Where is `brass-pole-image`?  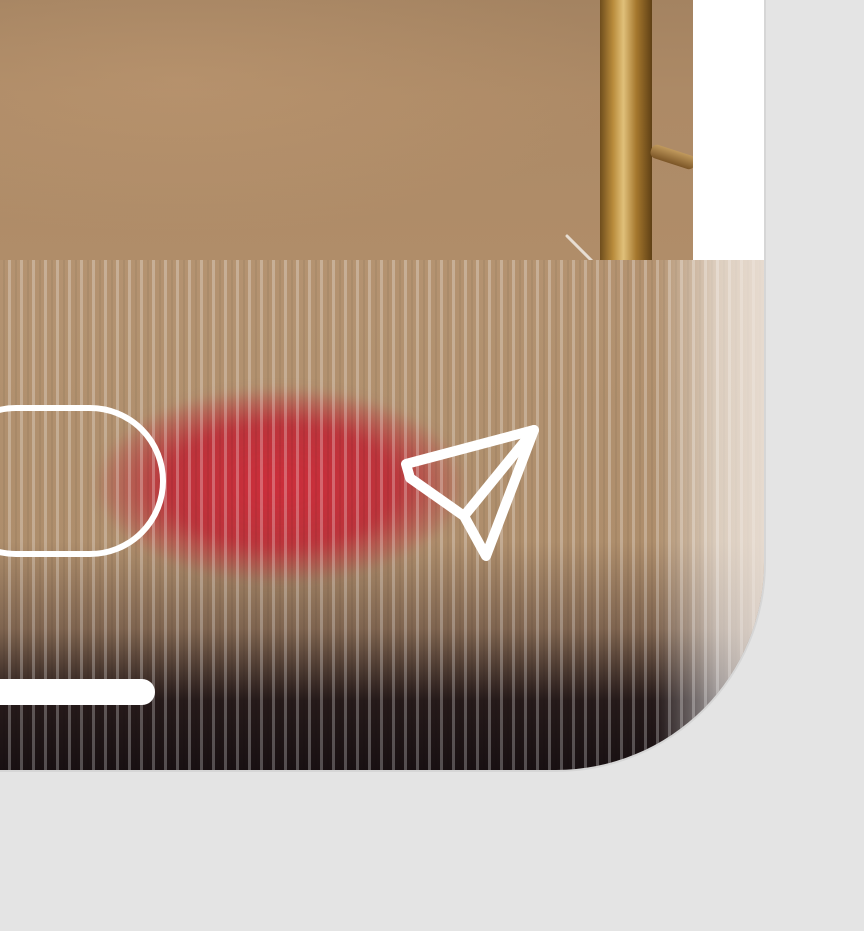 brass-pole-image is located at coordinates (626, 130).